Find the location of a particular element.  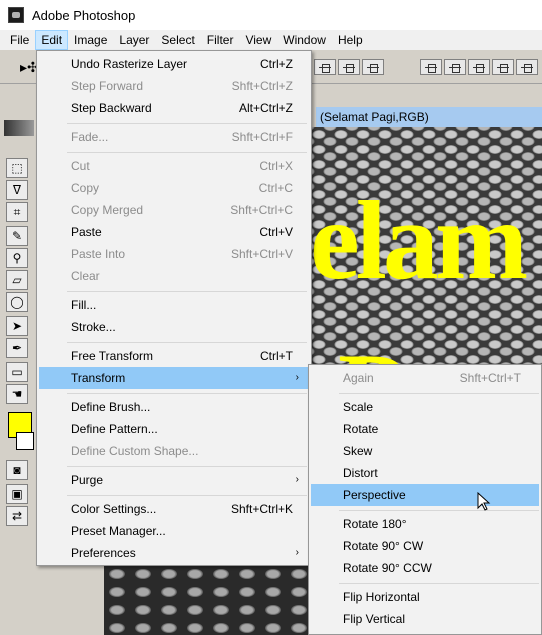

menu-item-purge: Purge › is located at coordinates (174, 480).